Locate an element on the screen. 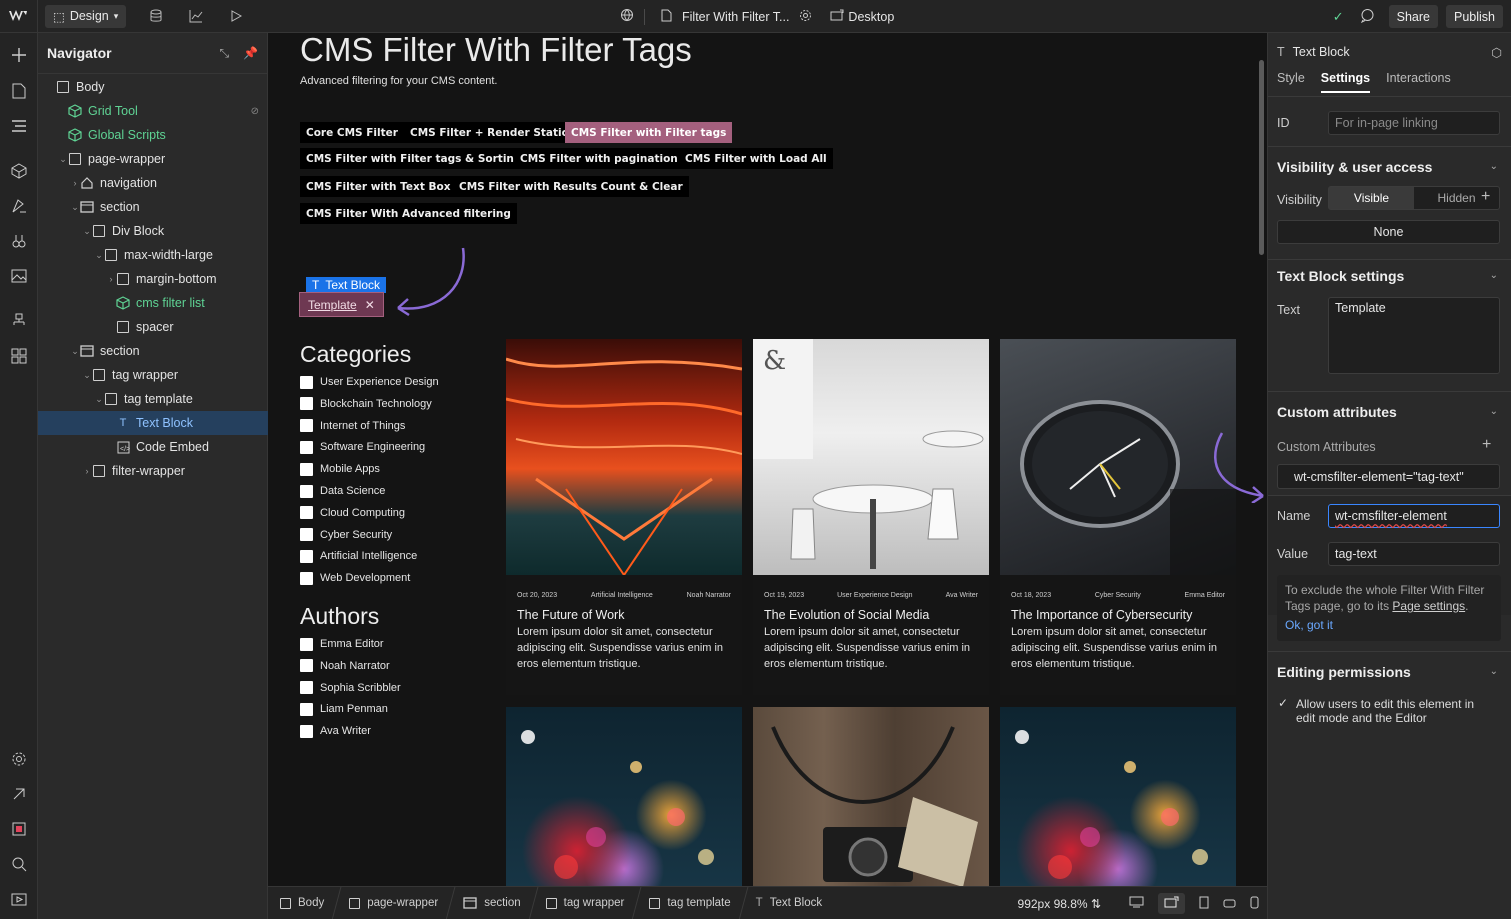 This screenshot has height=919, width=1511. filter-link-pill: CMS Filter with Results Count & Clear is located at coordinates (571, 186).